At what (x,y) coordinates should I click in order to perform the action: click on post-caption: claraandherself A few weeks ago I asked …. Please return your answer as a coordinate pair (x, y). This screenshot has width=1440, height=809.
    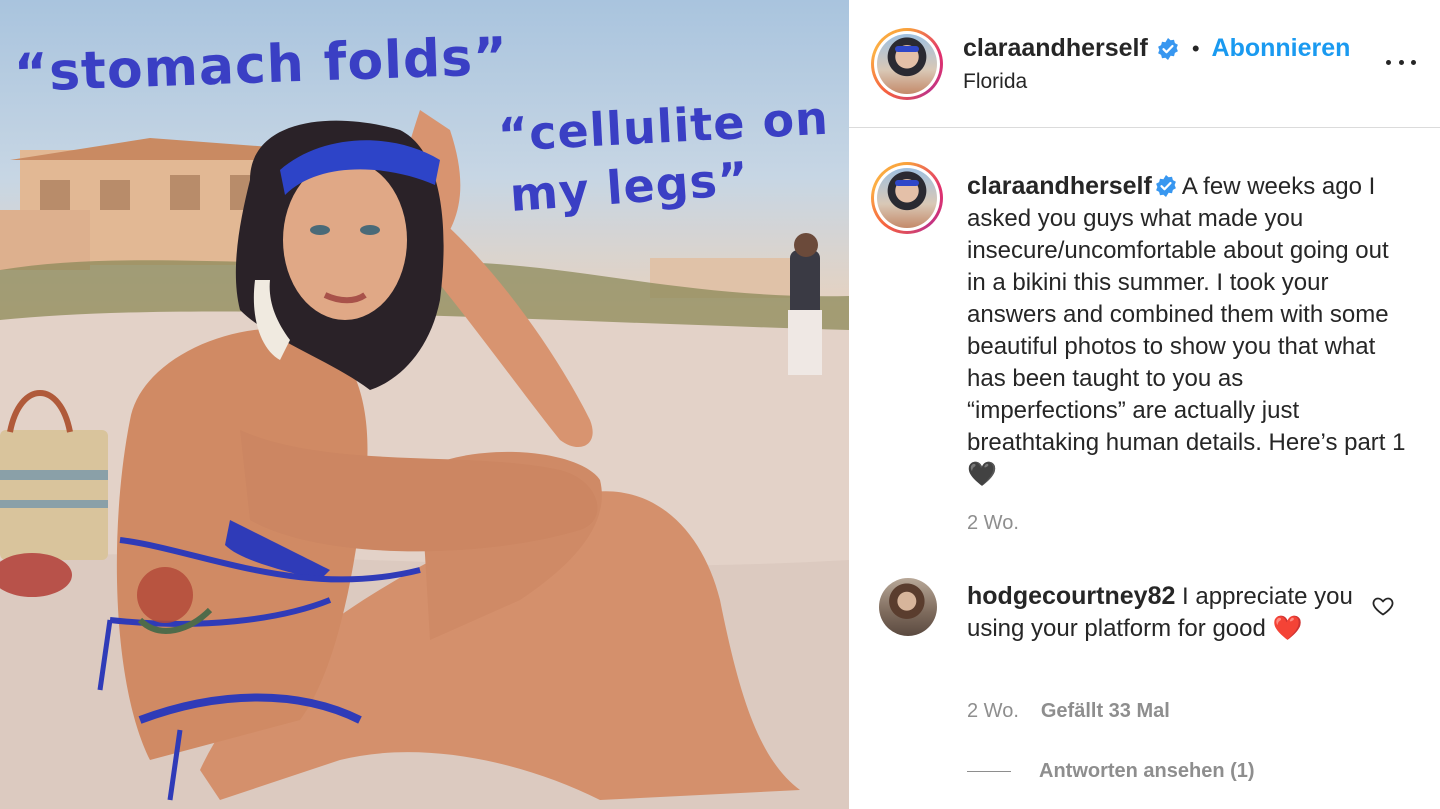
    Looking at the image, I should click on (1187, 330).